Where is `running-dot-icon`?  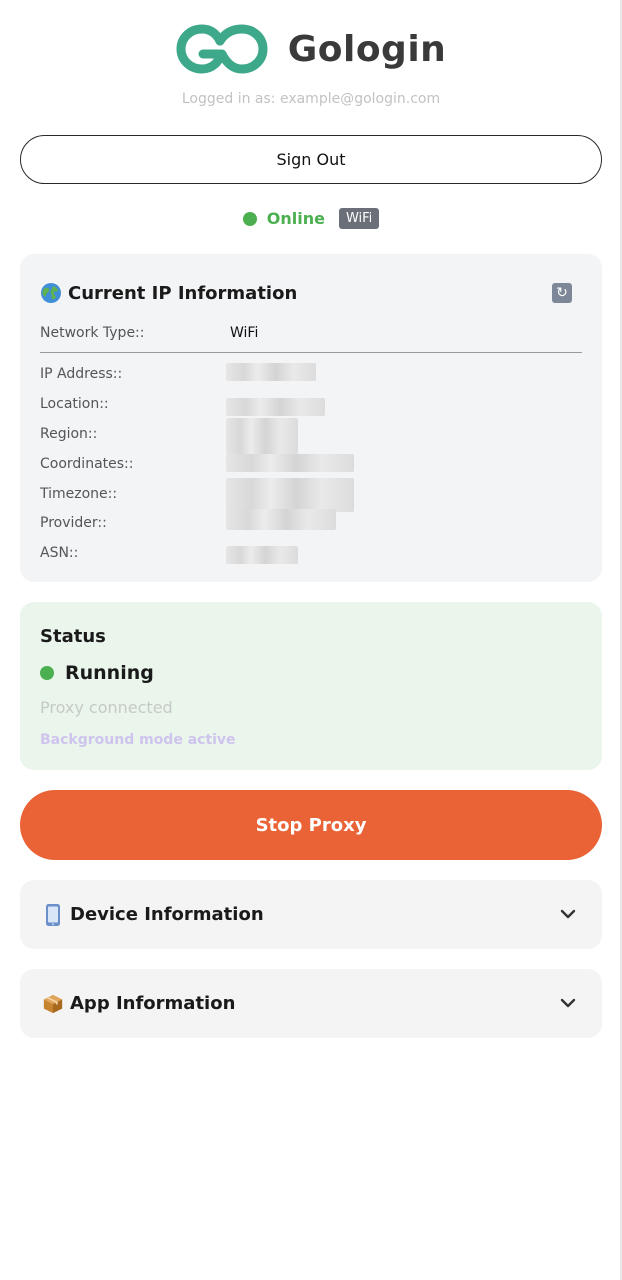 running-dot-icon is located at coordinates (47, 673).